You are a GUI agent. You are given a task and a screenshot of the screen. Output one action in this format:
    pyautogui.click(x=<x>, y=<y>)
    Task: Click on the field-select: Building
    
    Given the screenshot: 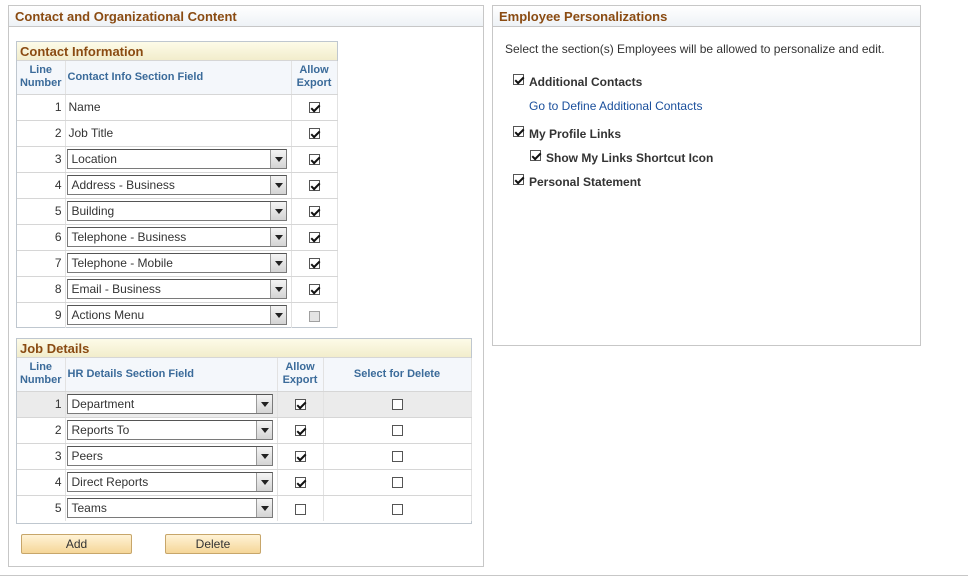 What is the action you would take?
    pyautogui.click(x=176, y=211)
    